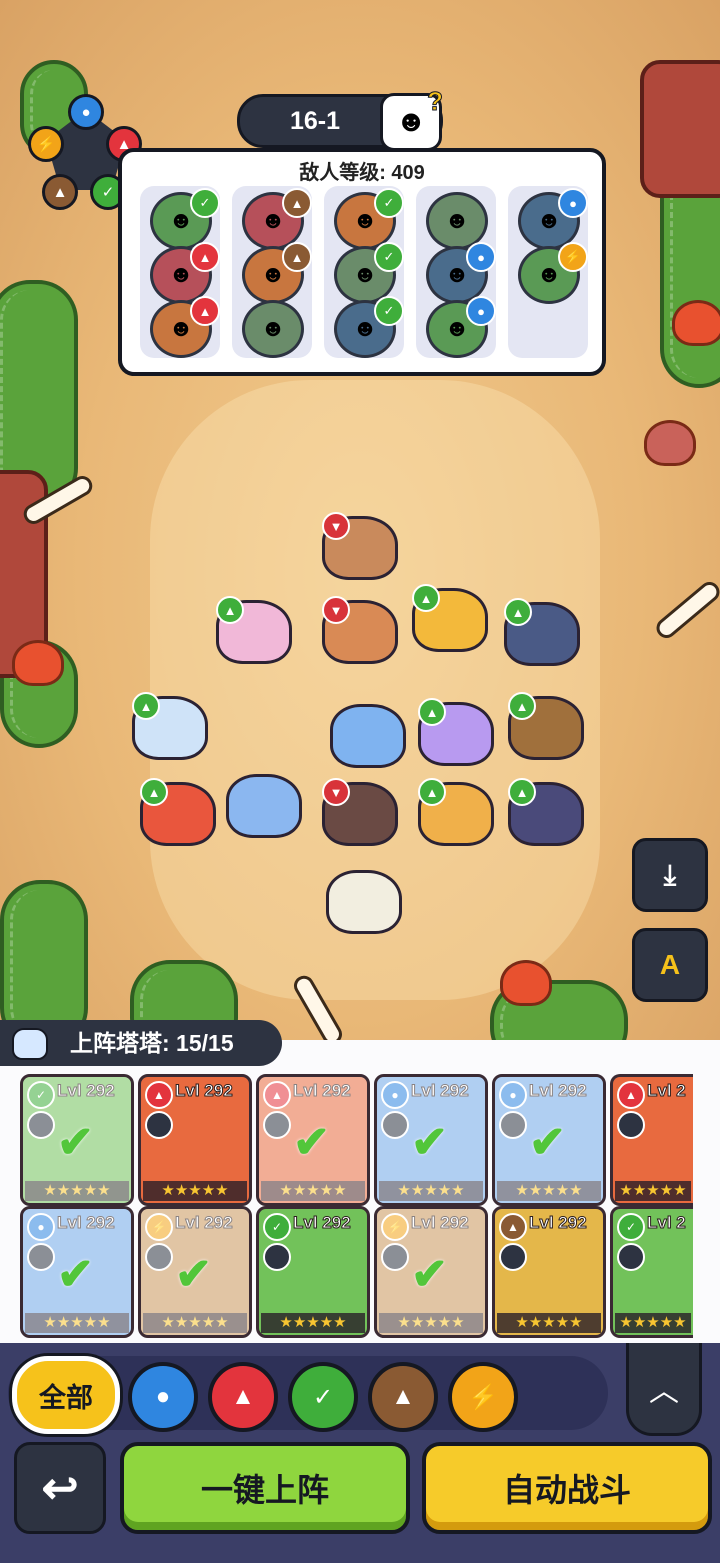 This screenshot has height=1563, width=720. What do you see at coordinates (403, 1397) in the screenshot?
I see `filter-earth-icon: ▲` at bounding box center [403, 1397].